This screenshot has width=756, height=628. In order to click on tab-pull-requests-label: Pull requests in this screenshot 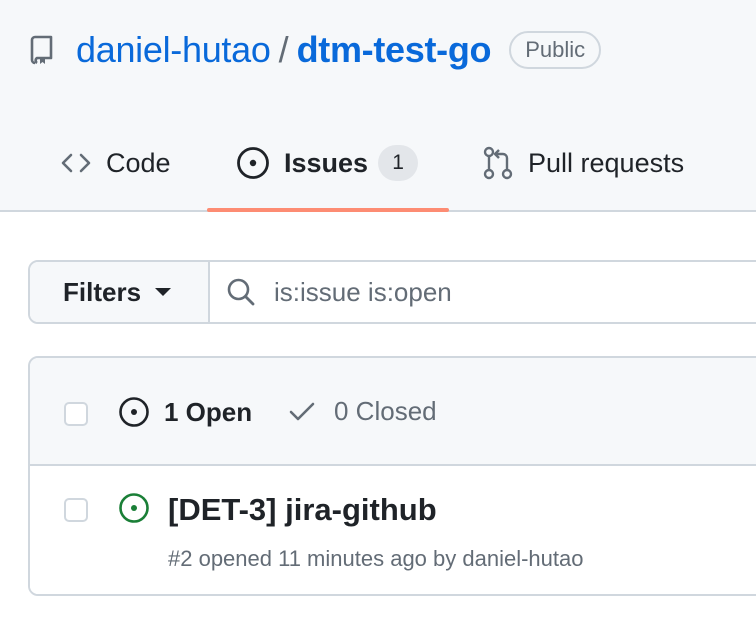, I will do `click(606, 162)`.